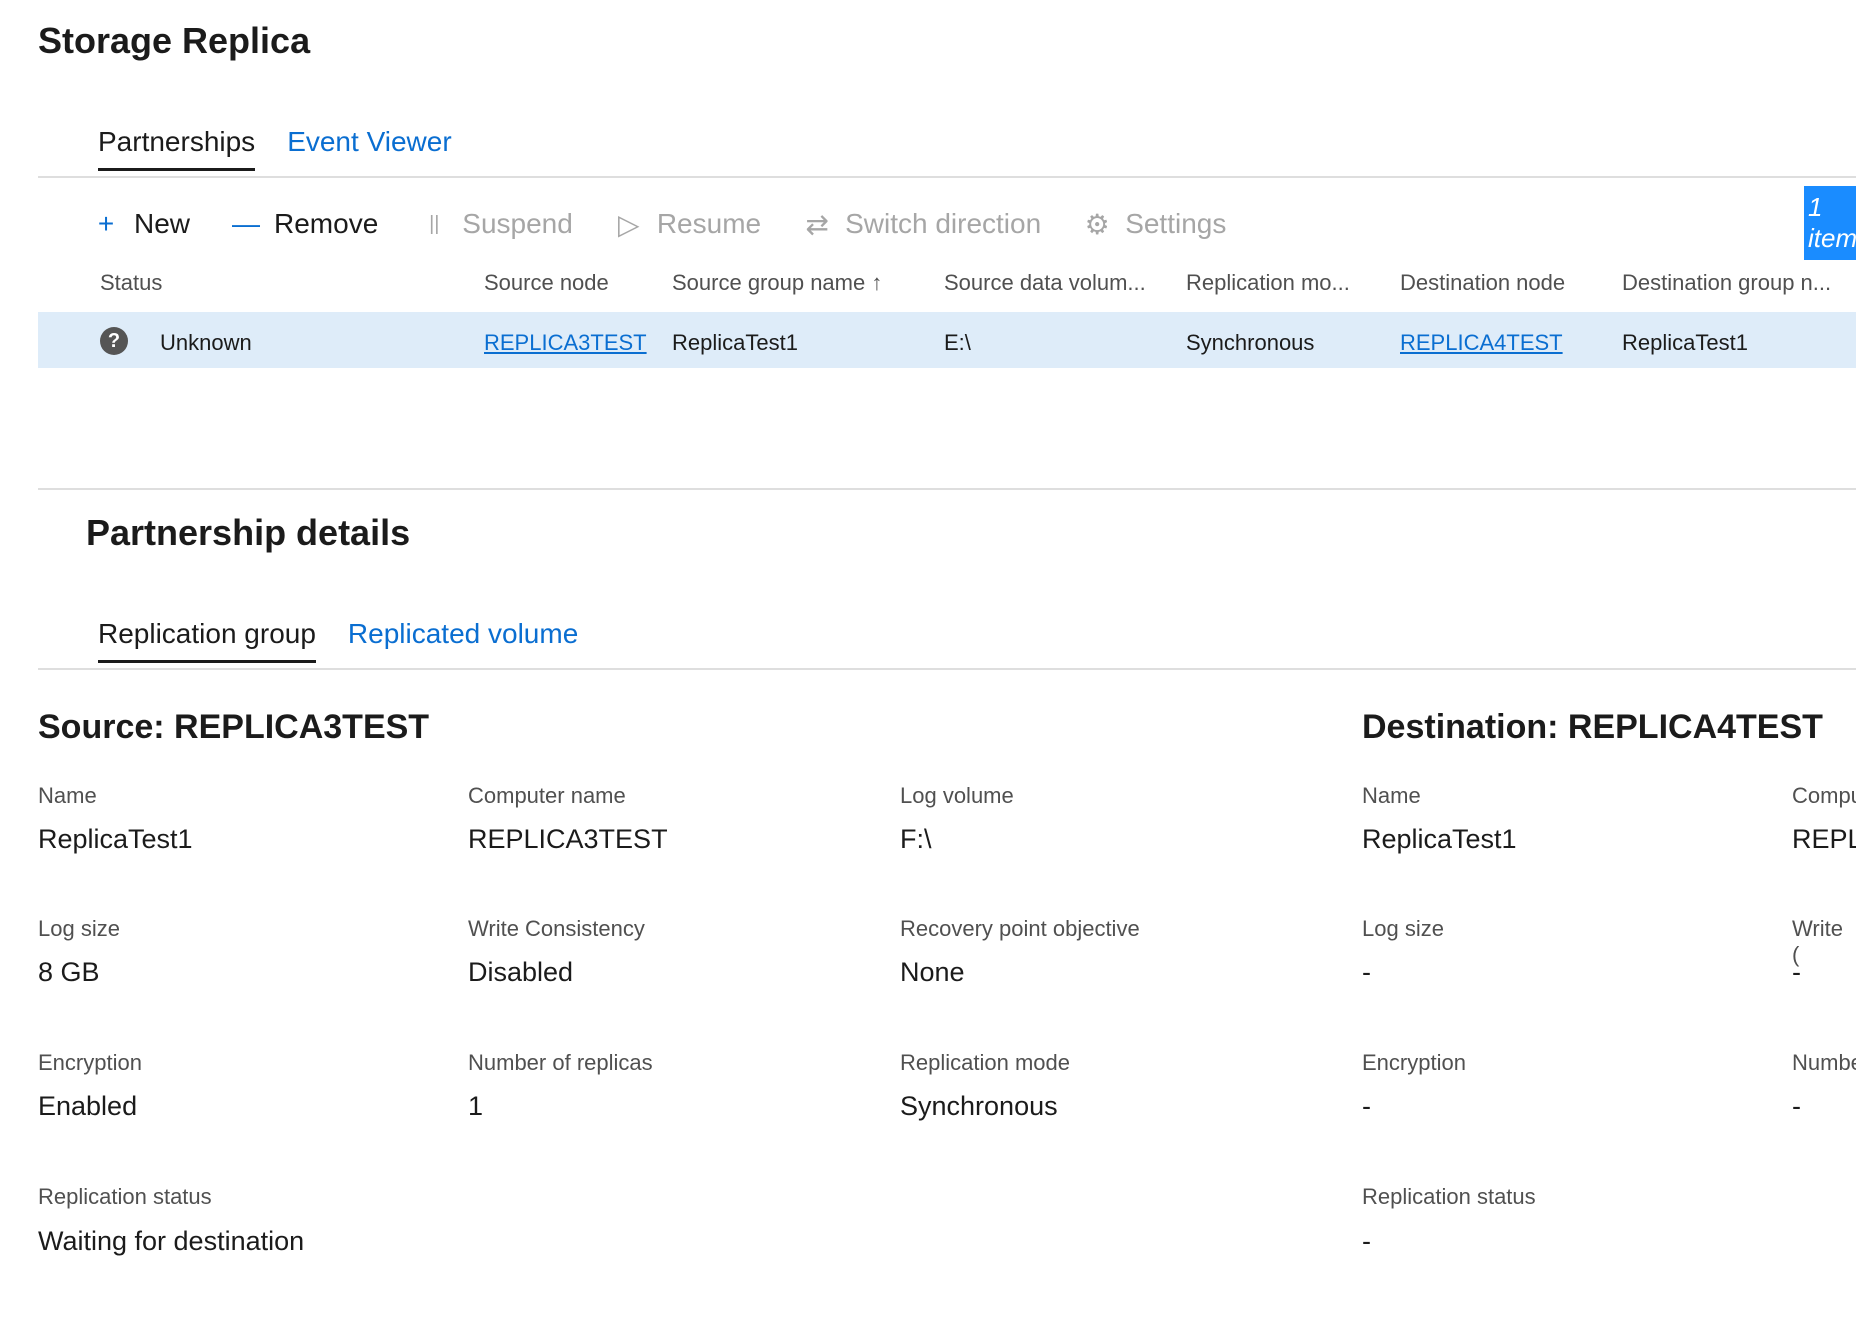 The height and width of the screenshot is (1326, 1856). What do you see at coordinates (90, 1062) in the screenshot?
I see `source-encryption-label: Encryption` at bounding box center [90, 1062].